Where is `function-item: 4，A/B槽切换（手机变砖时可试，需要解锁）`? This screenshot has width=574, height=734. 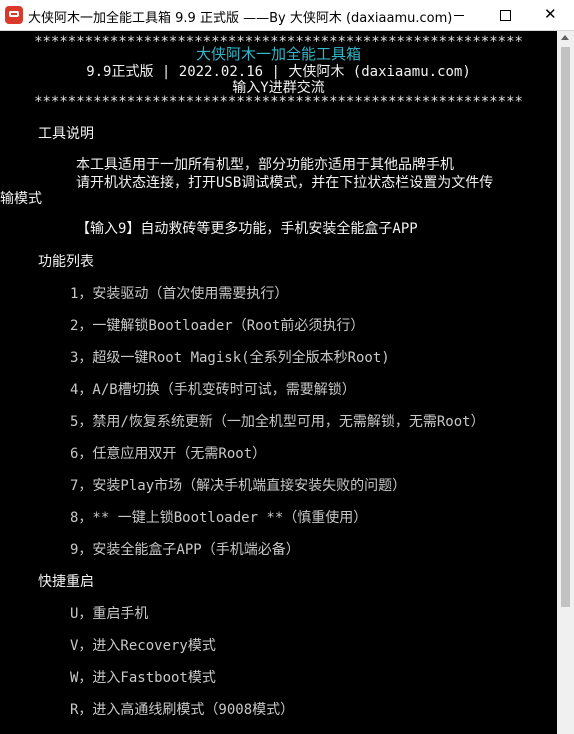 function-item: 4，A/B槽切换（手机变砖时可试，需要解锁） is located at coordinates (213, 390).